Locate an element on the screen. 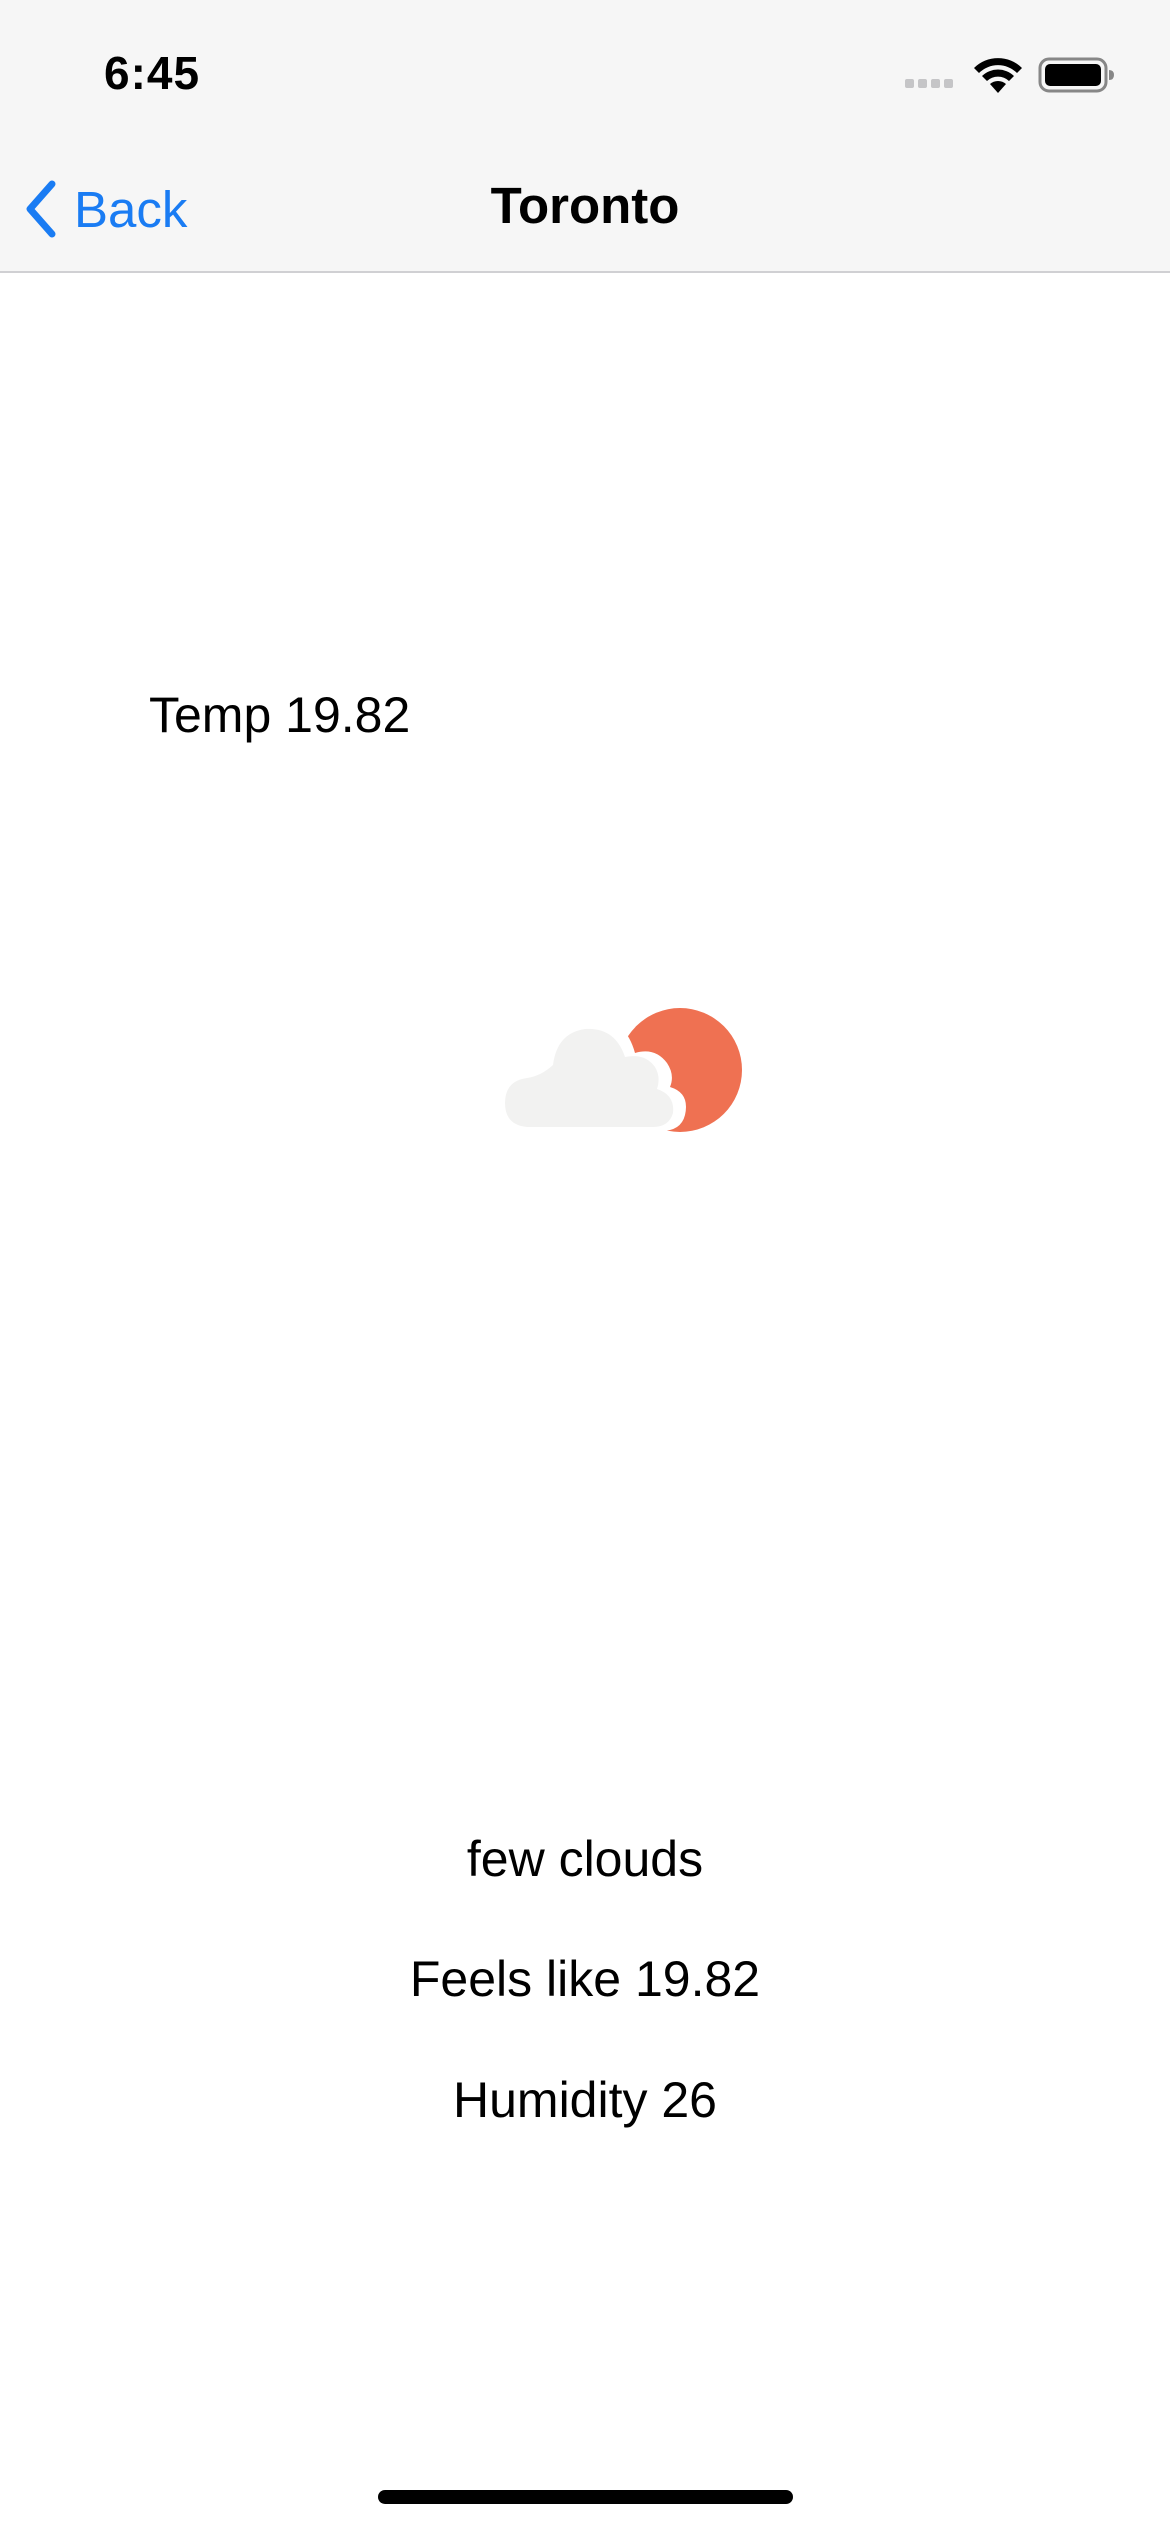 The width and height of the screenshot is (1170, 2532). feels-like-label: Feels like 19.82 is located at coordinates (585, 1979).